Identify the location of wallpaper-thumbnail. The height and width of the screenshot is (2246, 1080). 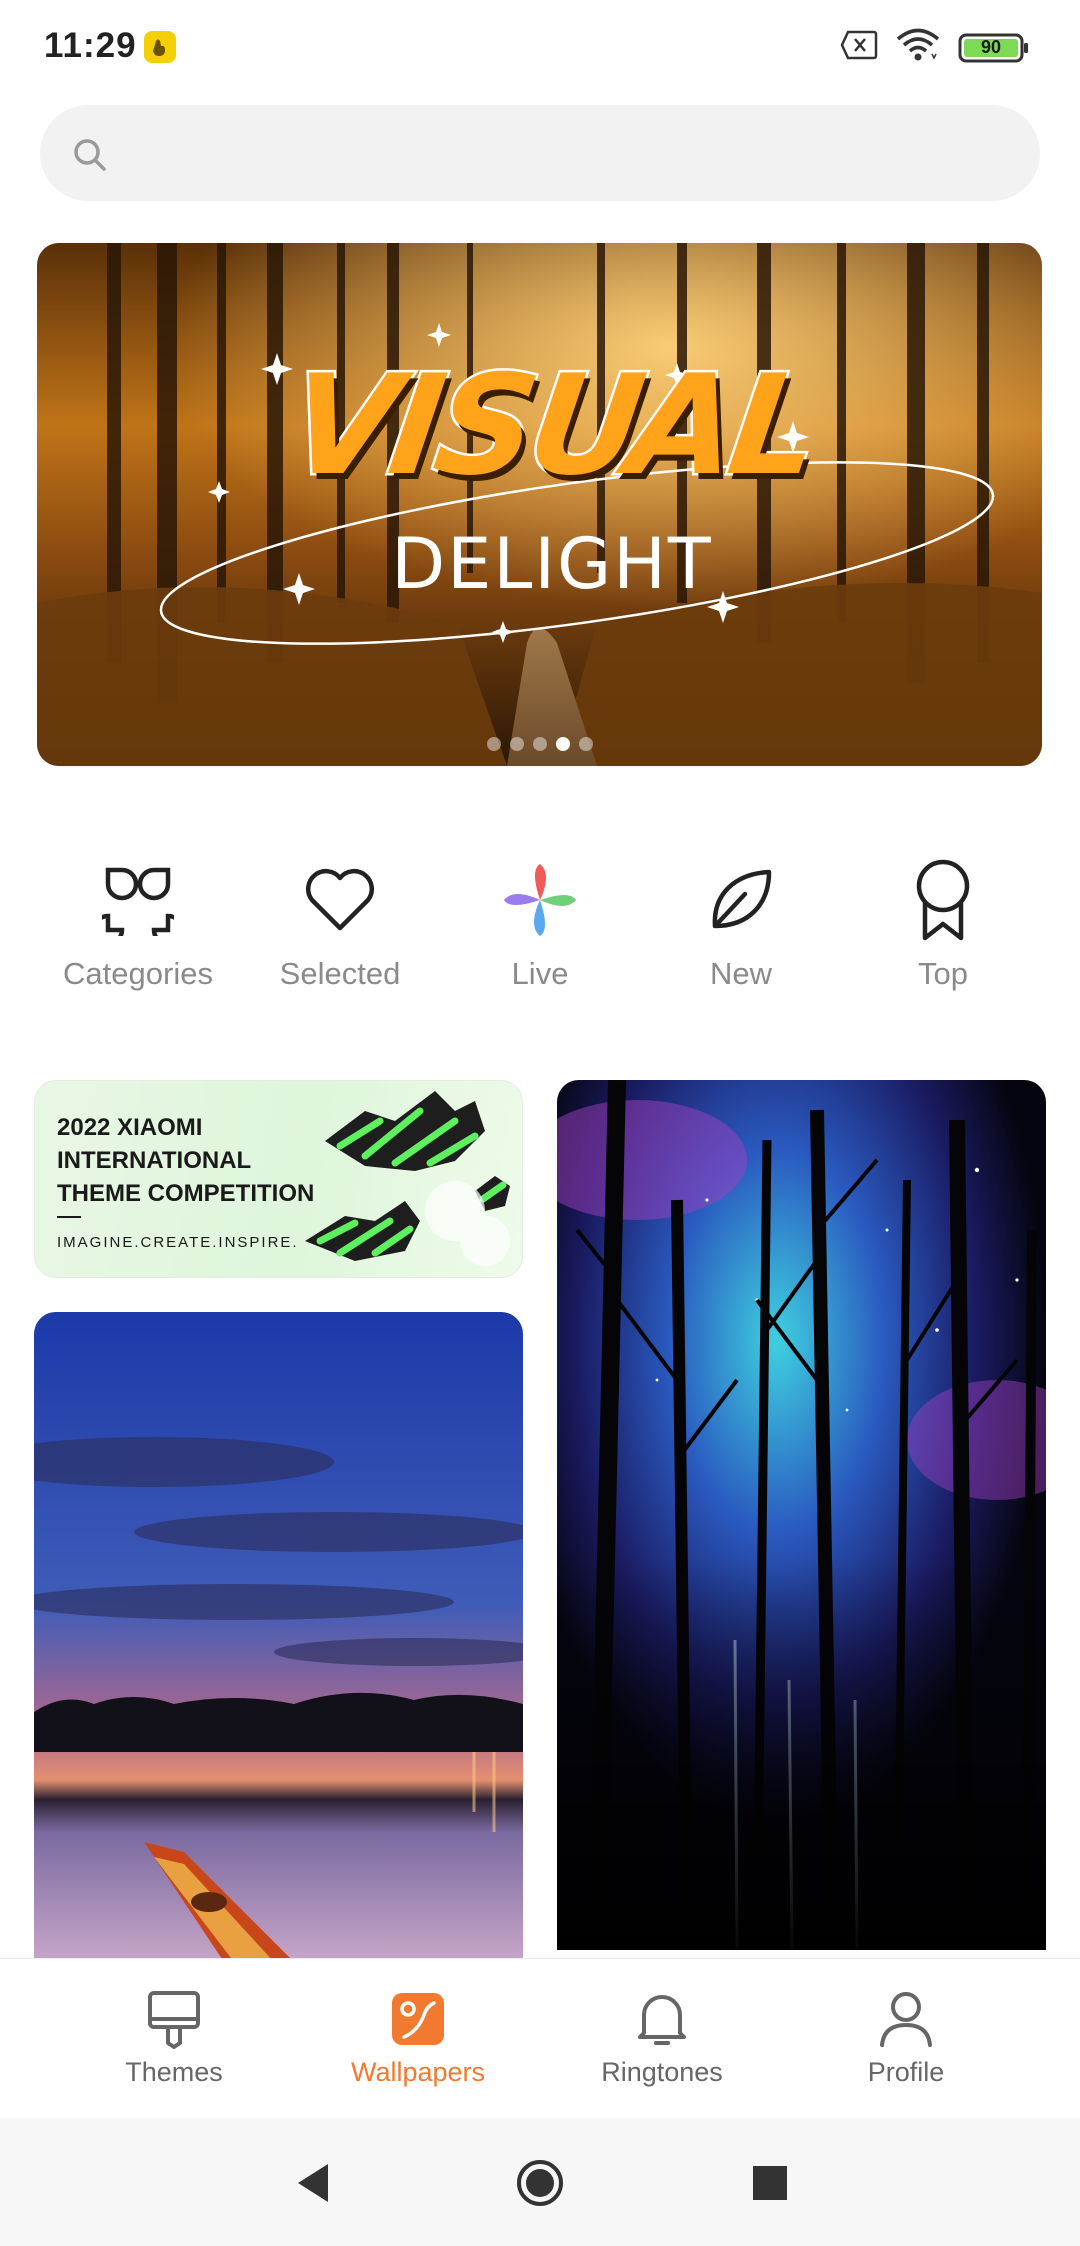
(278, 1637).